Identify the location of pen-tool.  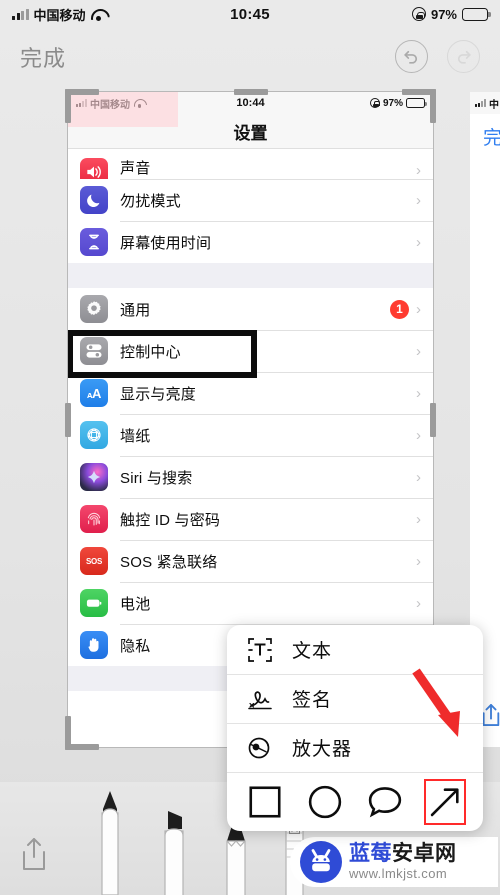
(110, 841).